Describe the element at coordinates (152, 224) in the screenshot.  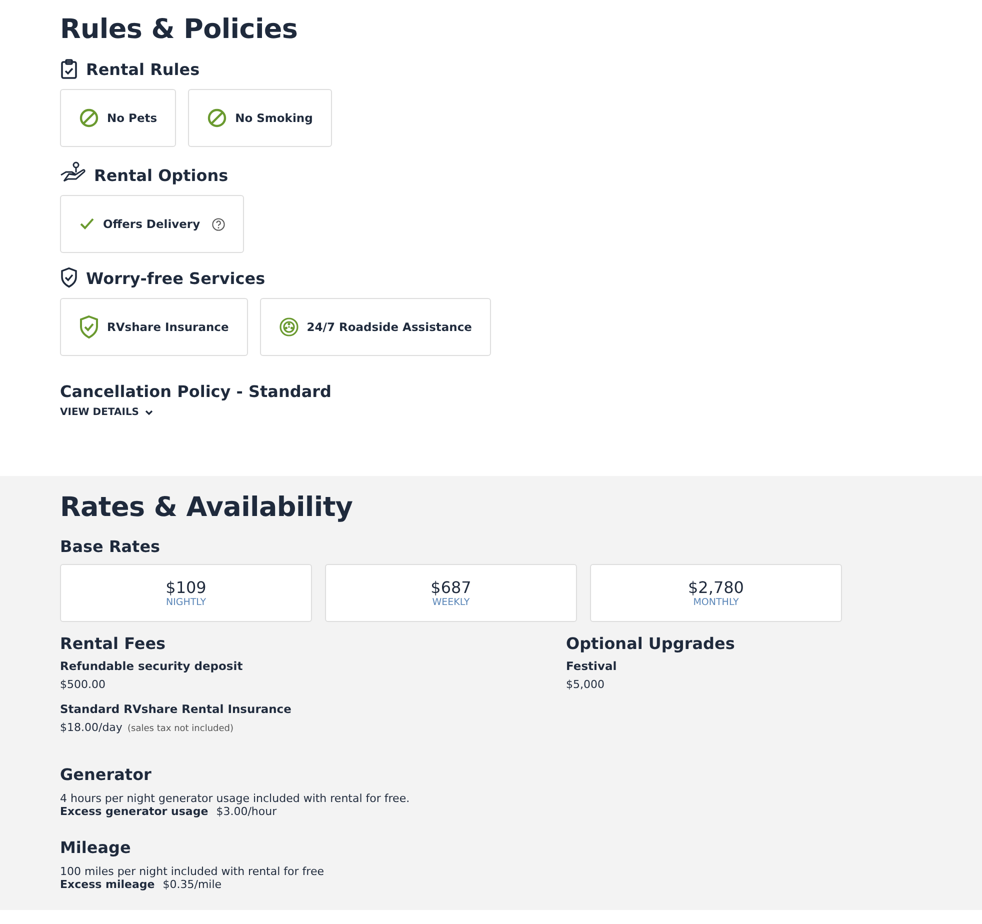
I see `feature-card: Offers Delivery` at that location.